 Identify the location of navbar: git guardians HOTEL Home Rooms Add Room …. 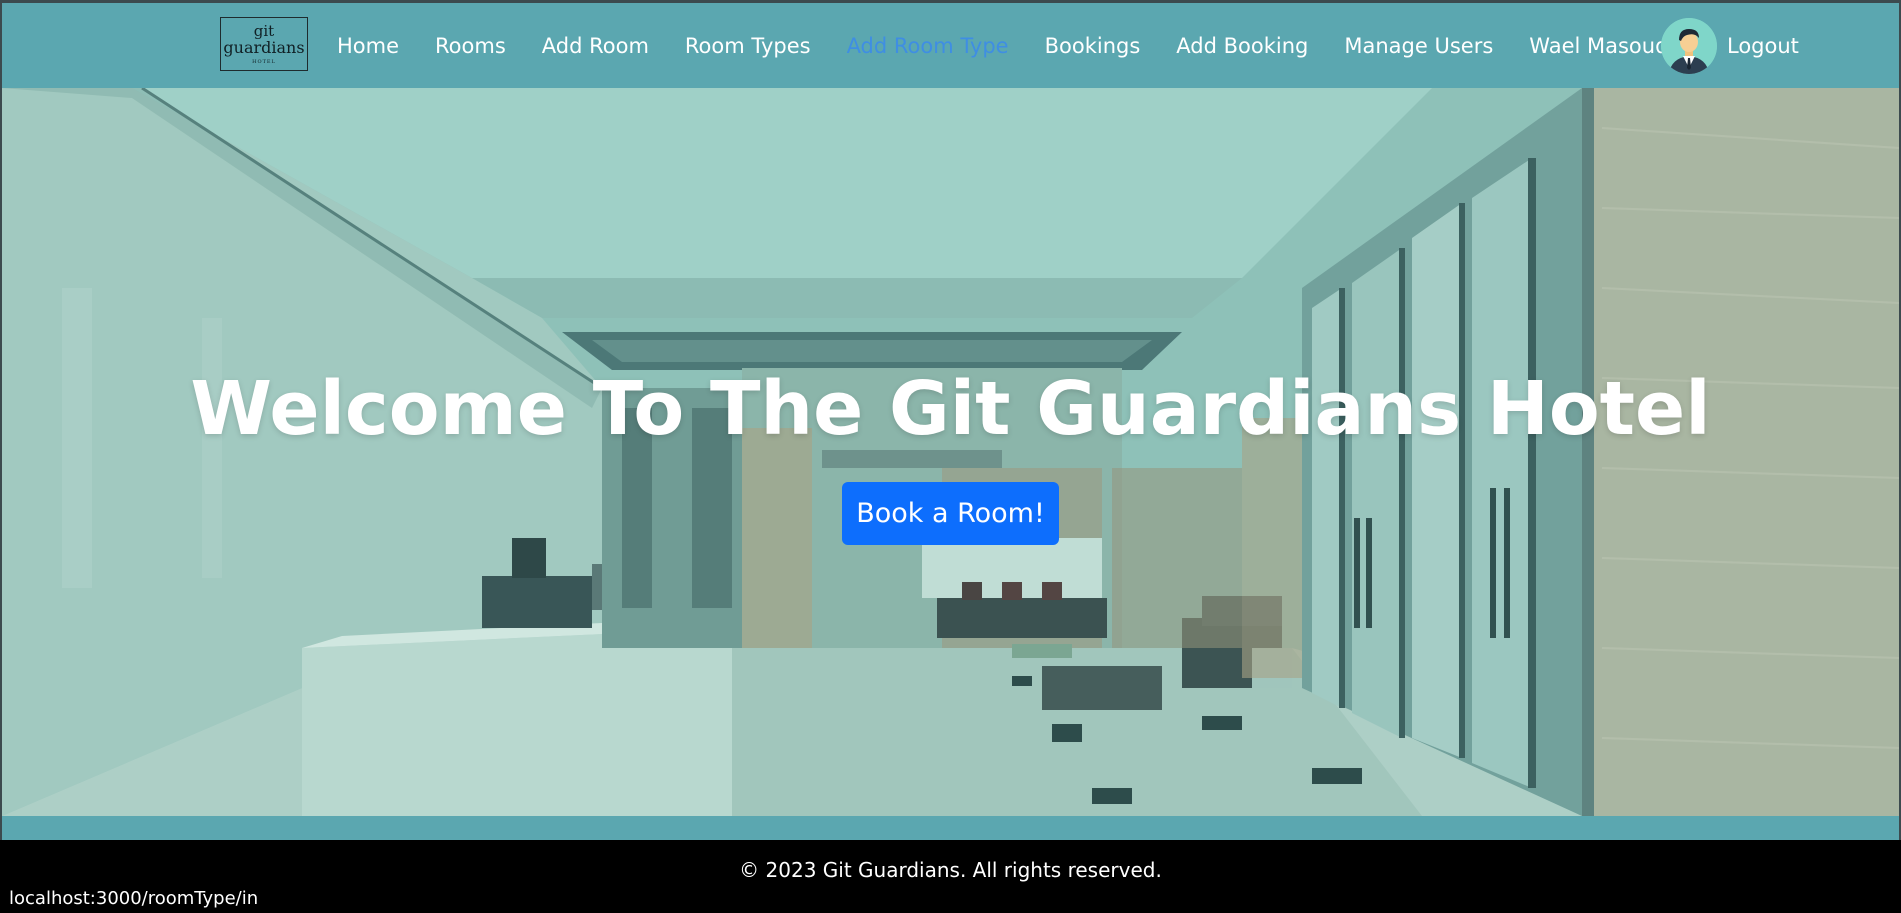
(950, 45).